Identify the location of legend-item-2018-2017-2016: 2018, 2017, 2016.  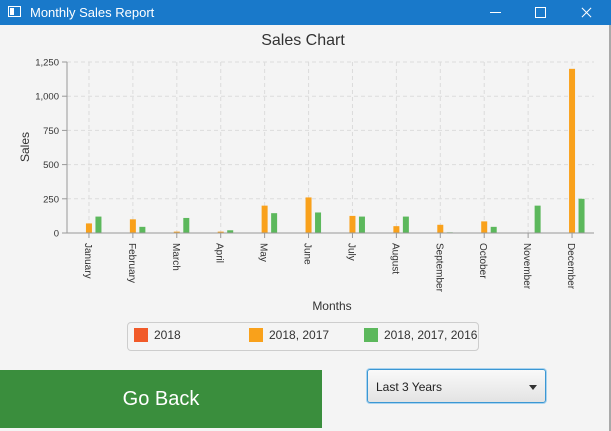
(420, 335).